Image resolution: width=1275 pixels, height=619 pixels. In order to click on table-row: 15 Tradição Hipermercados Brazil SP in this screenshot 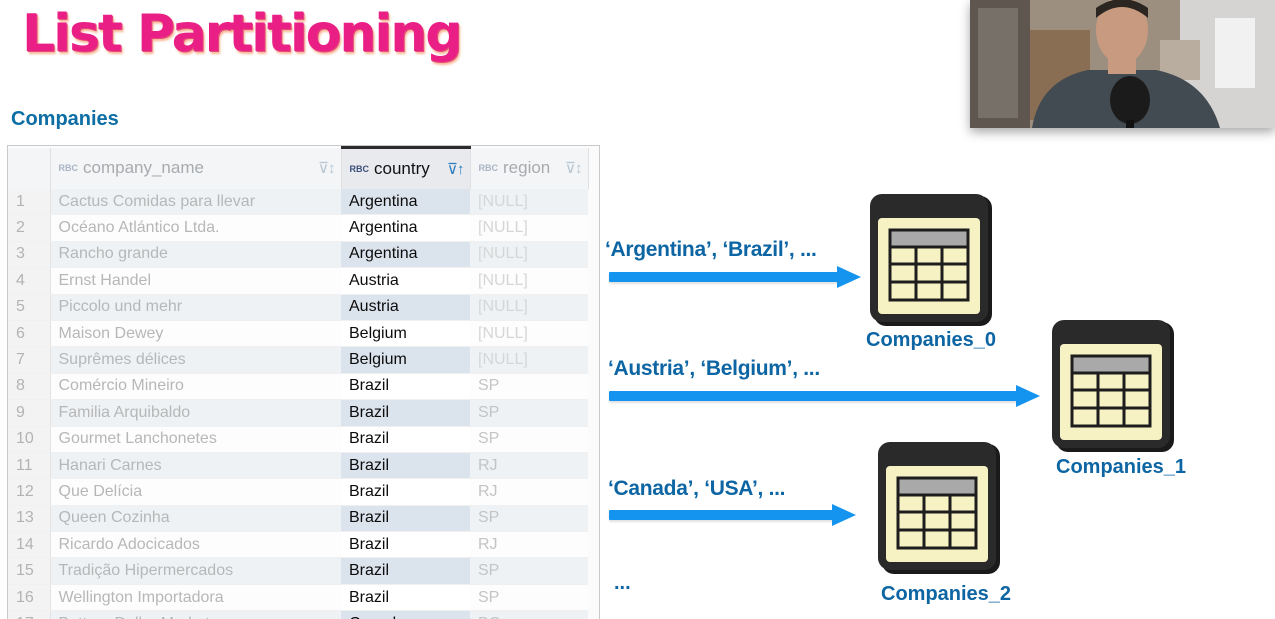, I will do `click(298, 571)`.